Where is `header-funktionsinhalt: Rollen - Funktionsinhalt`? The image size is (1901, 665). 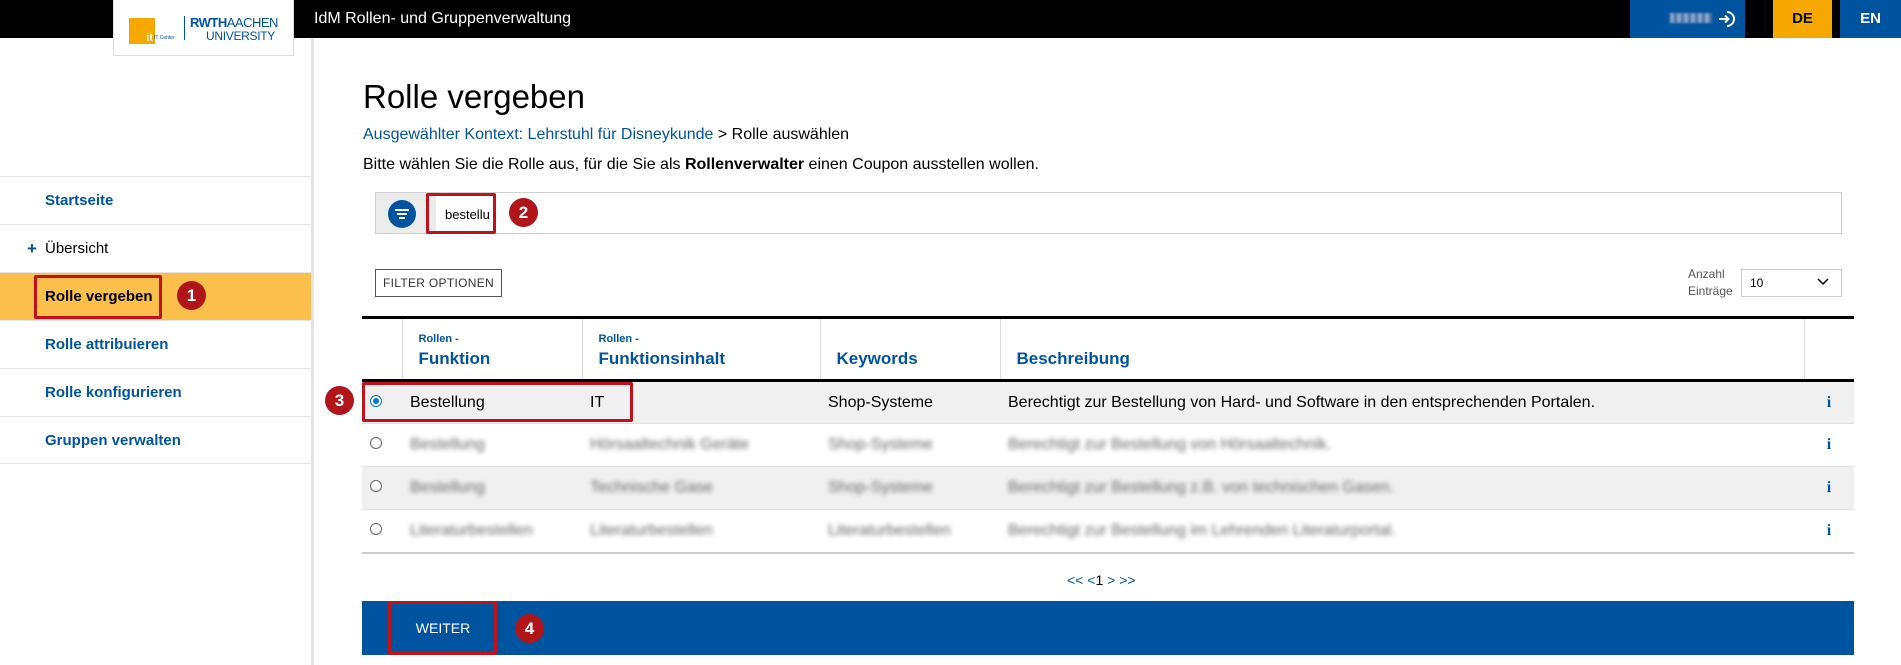 header-funktionsinhalt: Rollen - Funktionsinhalt is located at coordinates (700, 349).